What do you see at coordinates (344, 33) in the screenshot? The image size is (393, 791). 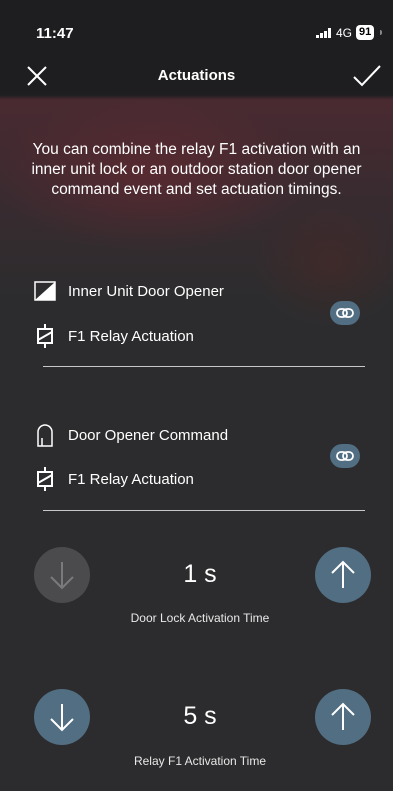 I see `network-type: 4G` at bounding box center [344, 33].